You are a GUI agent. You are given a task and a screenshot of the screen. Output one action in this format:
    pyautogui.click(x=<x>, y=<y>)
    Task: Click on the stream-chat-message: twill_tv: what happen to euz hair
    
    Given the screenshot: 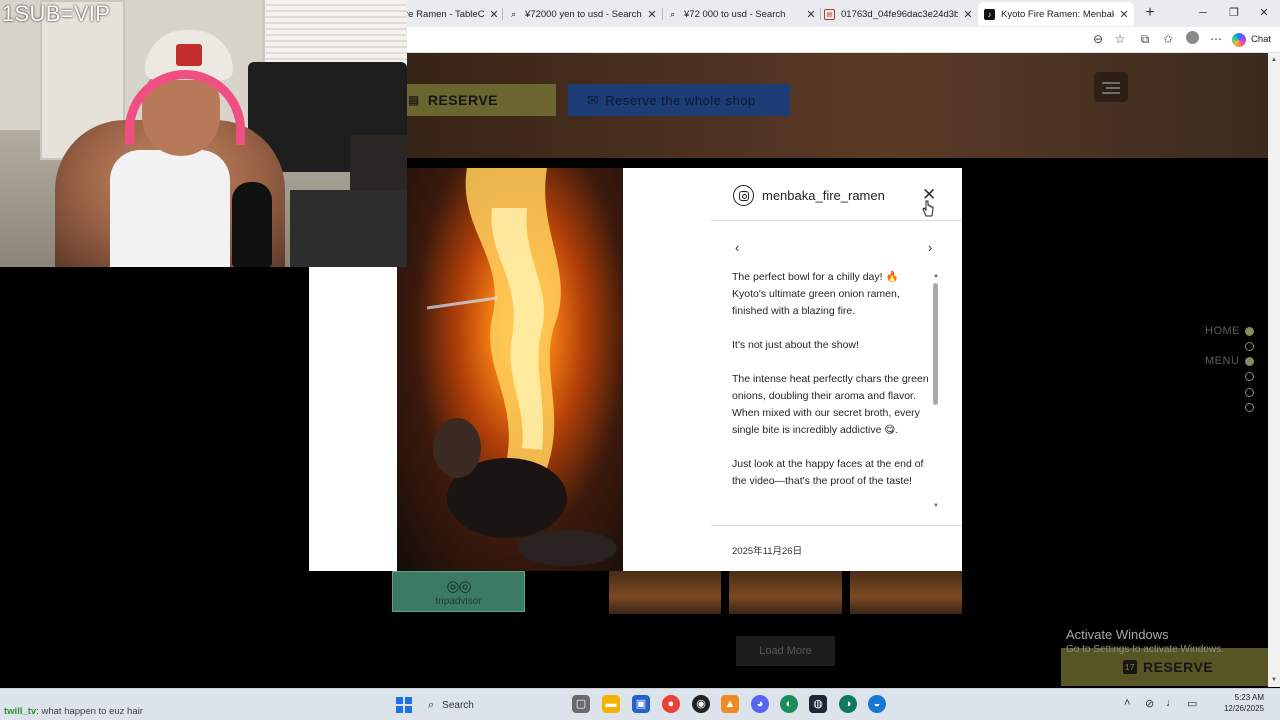 What is the action you would take?
    pyautogui.click(x=73, y=711)
    